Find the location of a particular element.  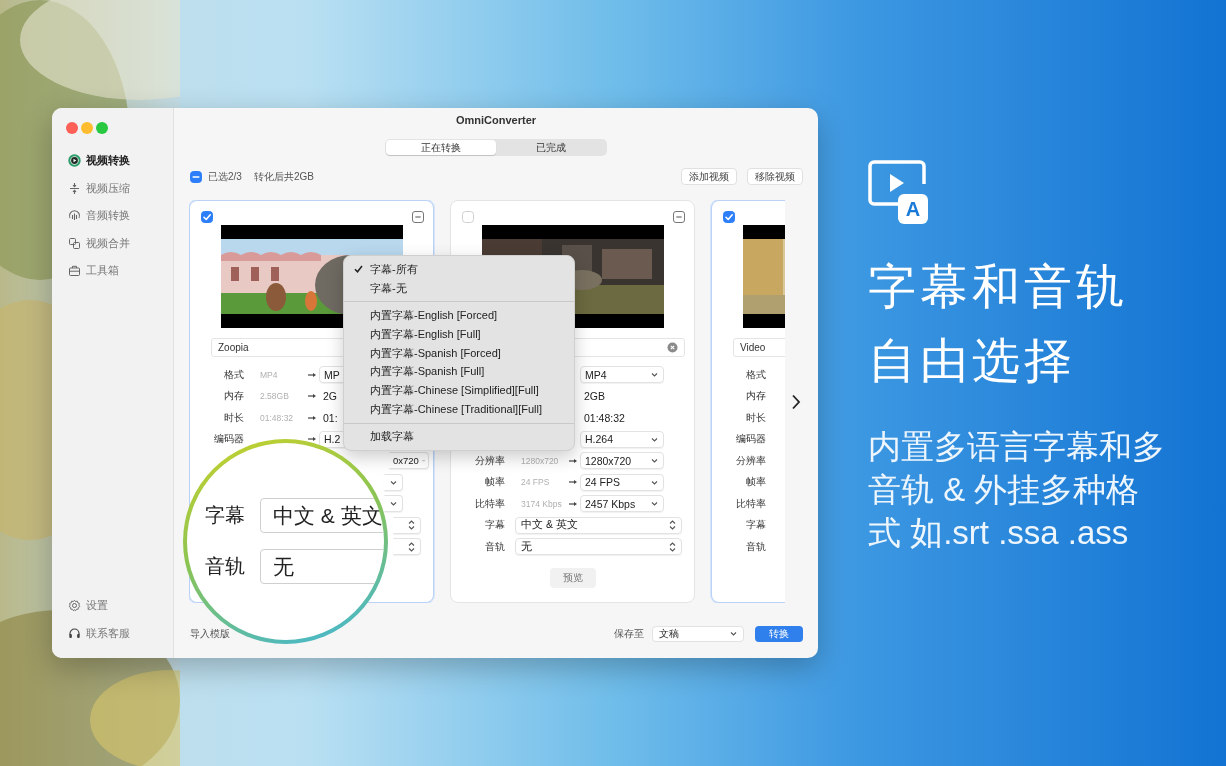

target-value: 2G is located at coordinates (329, 396).